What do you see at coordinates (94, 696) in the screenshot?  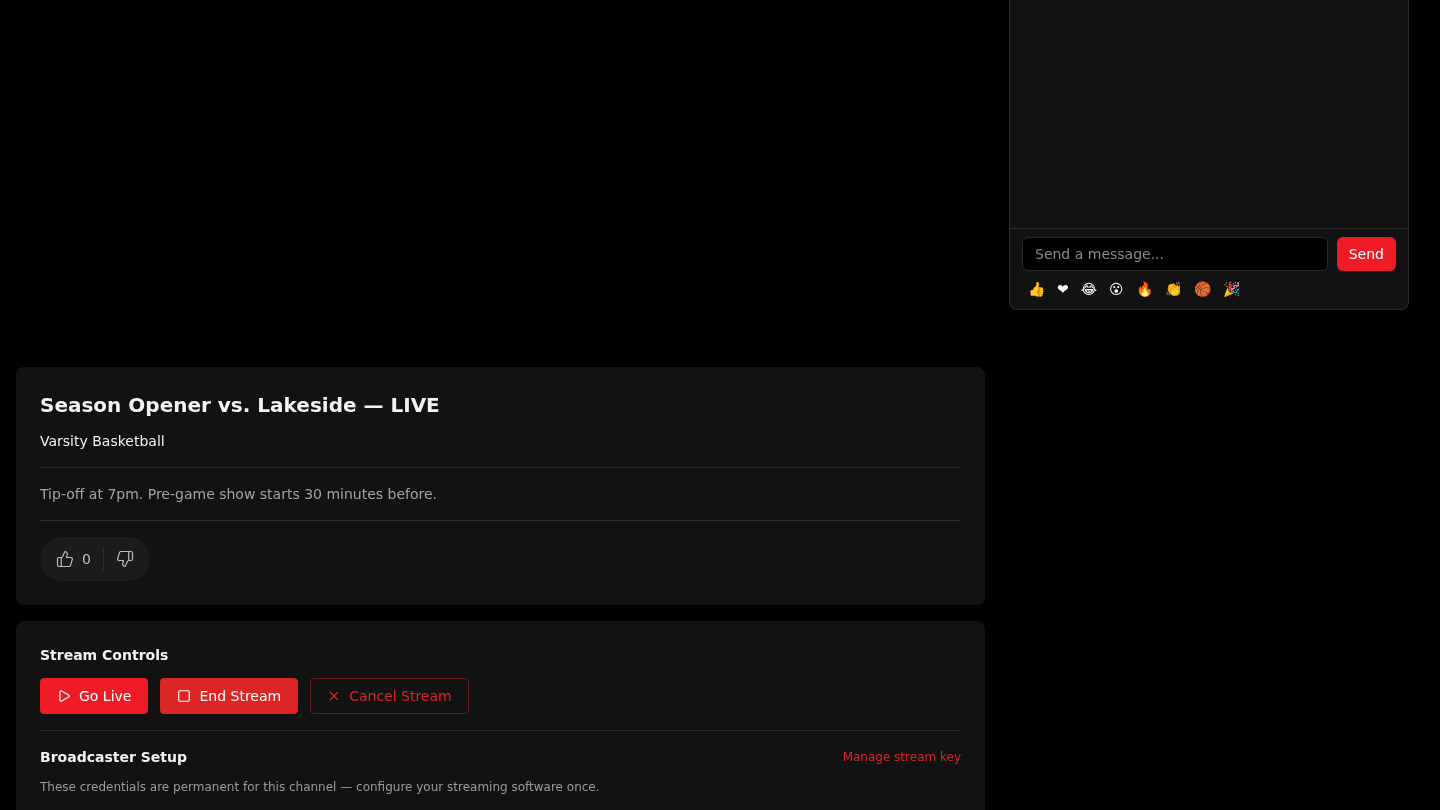 I see `stream-button: Go Live` at bounding box center [94, 696].